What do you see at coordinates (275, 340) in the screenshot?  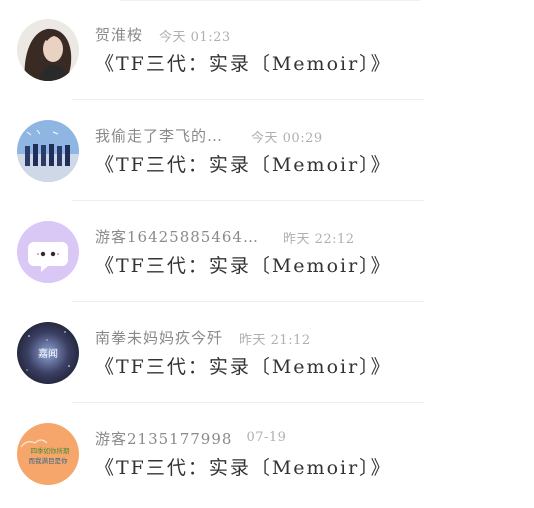 I see `timestamp: 昨天 21:12` at bounding box center [275, 340].